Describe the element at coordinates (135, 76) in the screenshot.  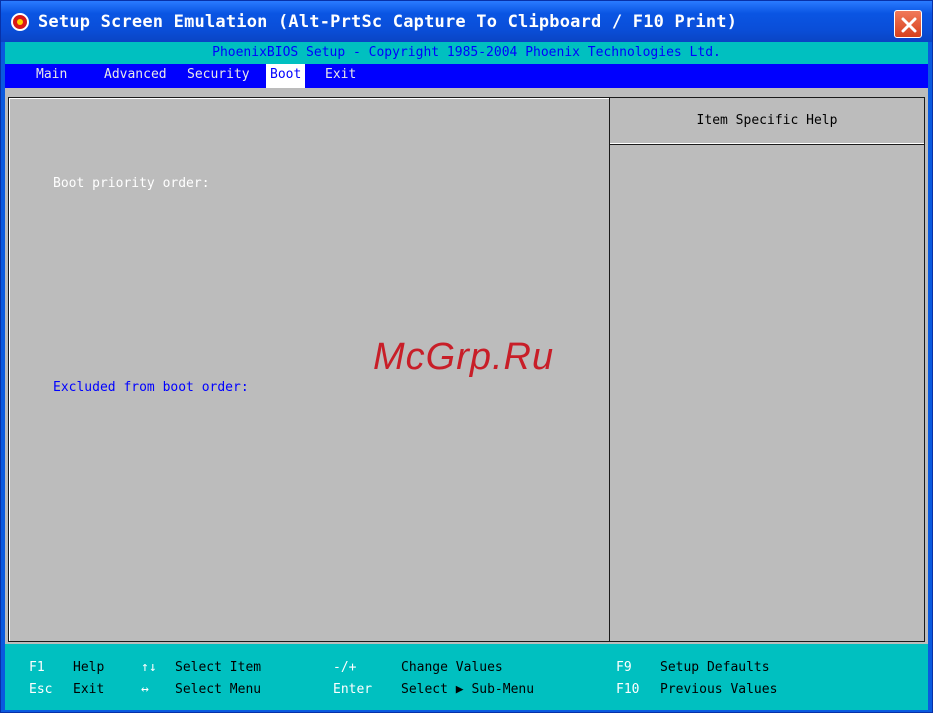
I see `menu-advanced: Advanced` at that location.